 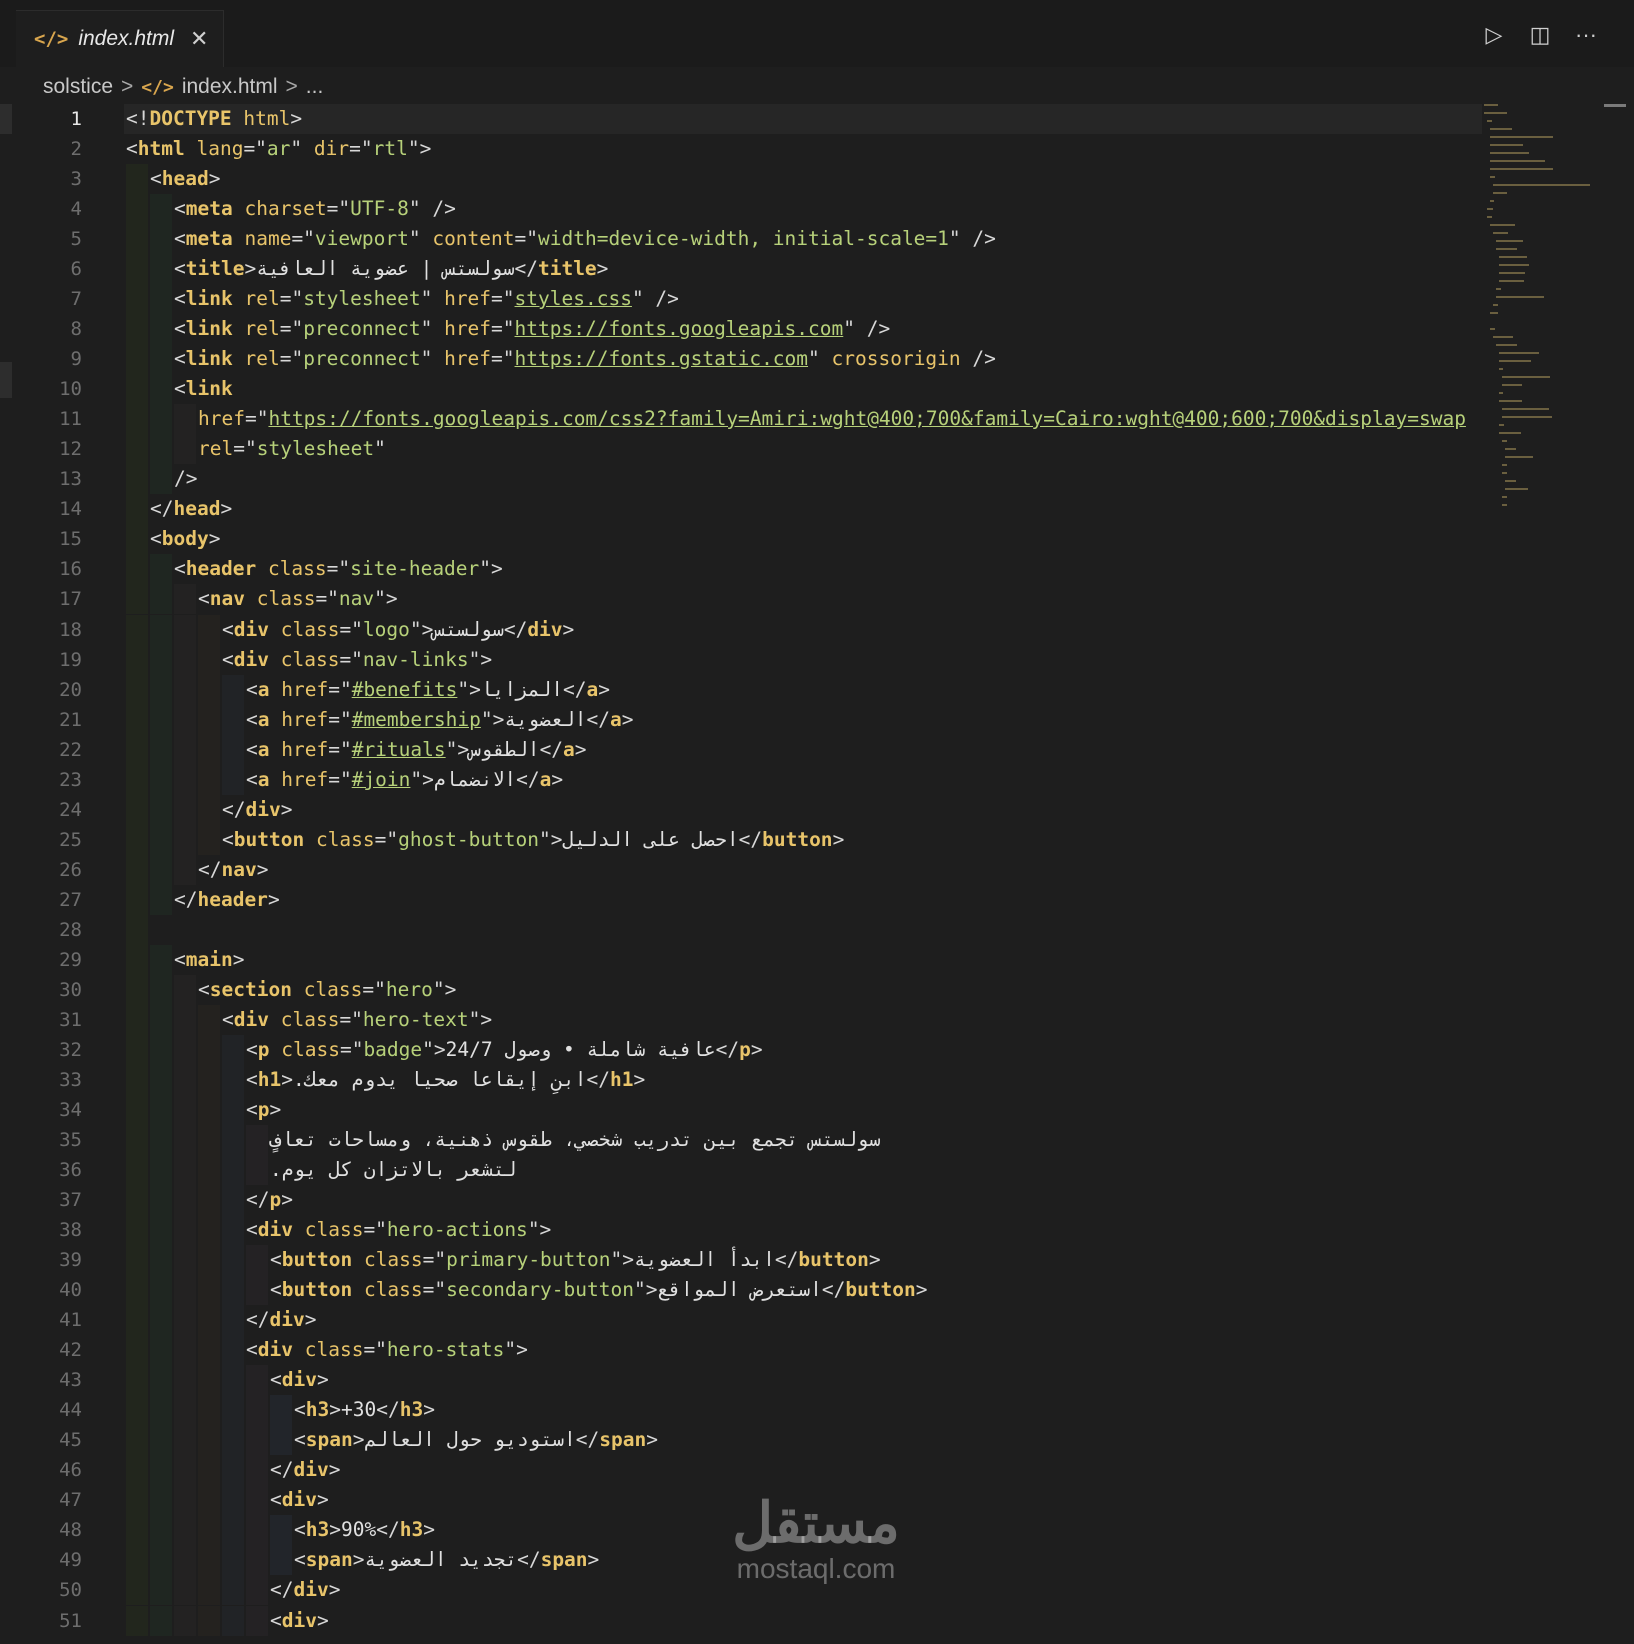 What do you see at coordinates (741, 690) in the screenshot?
I see `code-line: 20 <a href="#benefits">المزايا</a>` at bounding box center [741, 690].